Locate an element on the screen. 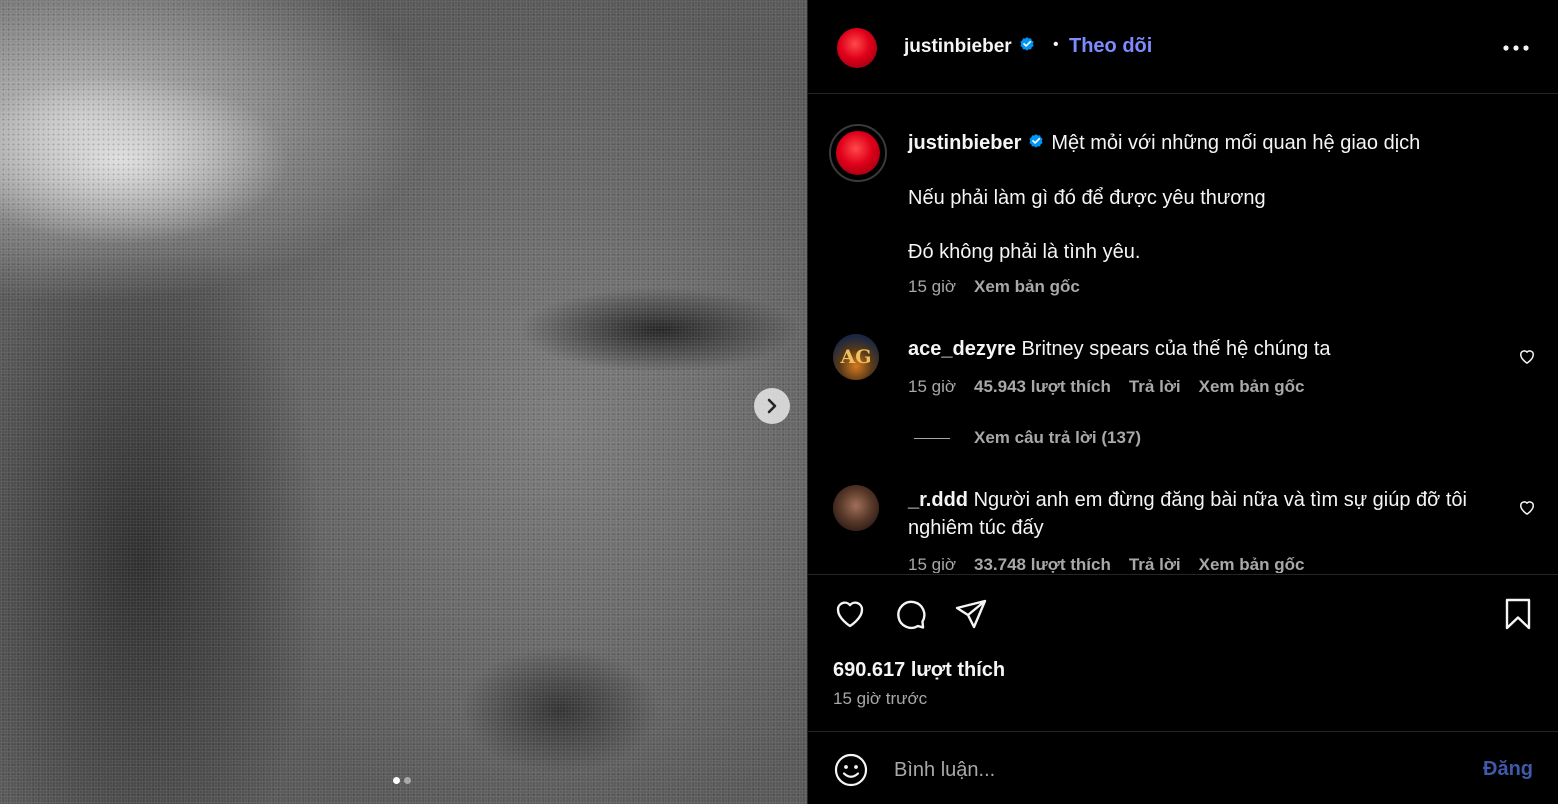  bookmark-icon is located at coordinates (1518, 614).